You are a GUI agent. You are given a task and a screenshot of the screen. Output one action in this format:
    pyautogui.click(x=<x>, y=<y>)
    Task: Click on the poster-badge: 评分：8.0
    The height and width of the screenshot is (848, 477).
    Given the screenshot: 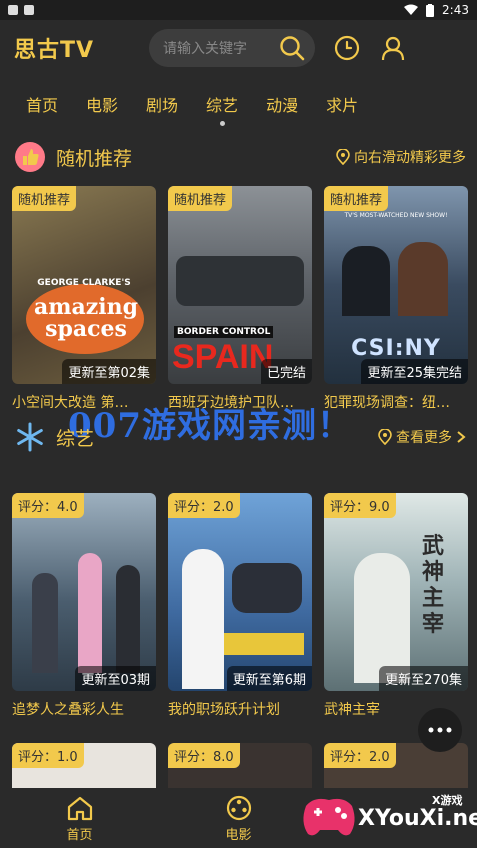 What is the action you would take?
    pyautogui.click(x=204, y=755)
    